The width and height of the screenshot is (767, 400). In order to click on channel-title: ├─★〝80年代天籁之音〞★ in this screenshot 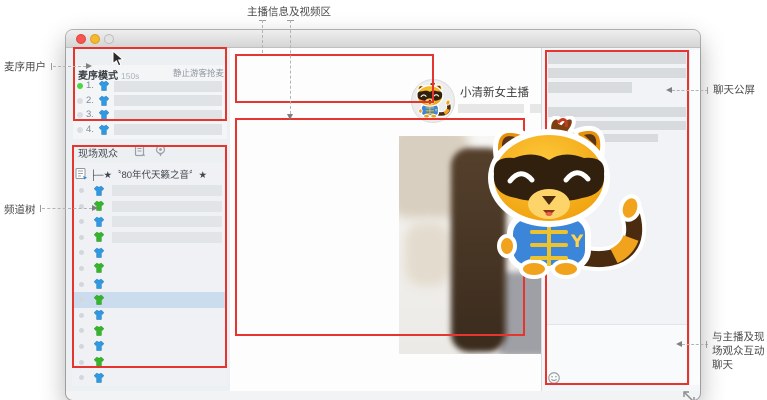, I will do `click(148, 174)`.